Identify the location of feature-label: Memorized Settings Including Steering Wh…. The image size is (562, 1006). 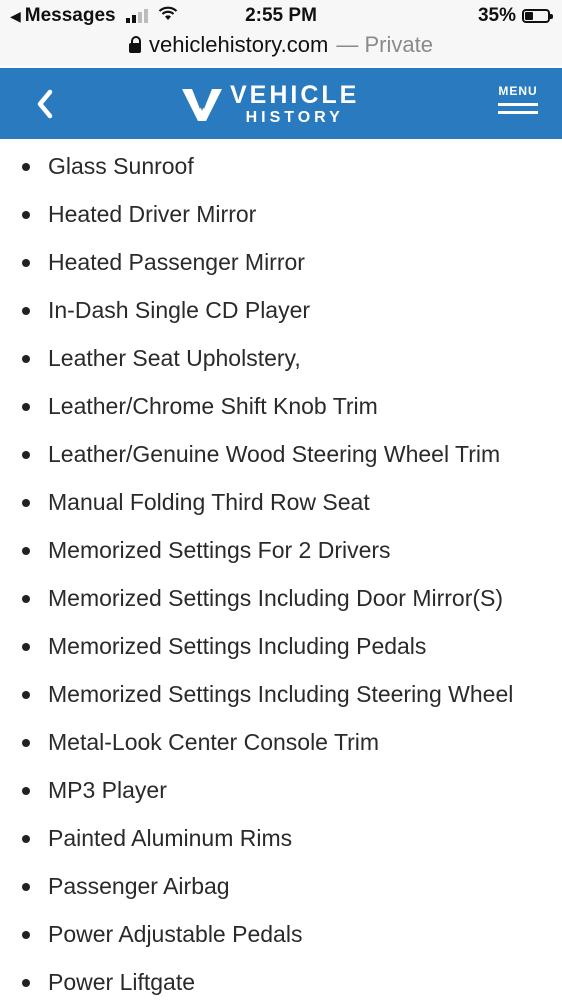
(281, 694).